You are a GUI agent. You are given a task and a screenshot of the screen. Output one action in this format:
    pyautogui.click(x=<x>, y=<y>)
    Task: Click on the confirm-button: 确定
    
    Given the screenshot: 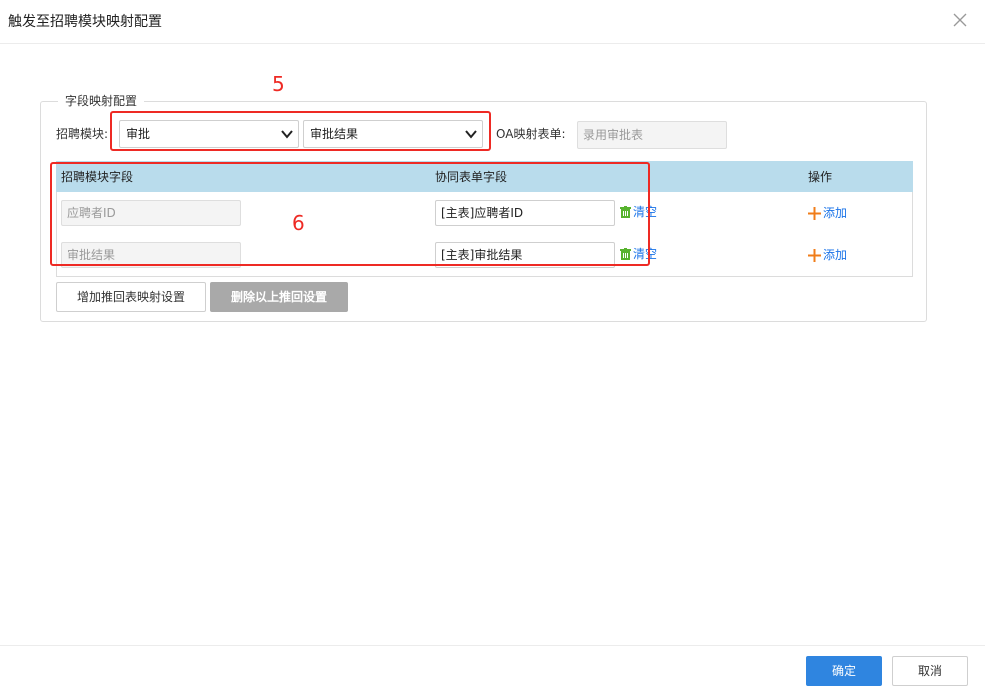 What is the action you would take?
    pyautogui.click(x=844, y=671)
    